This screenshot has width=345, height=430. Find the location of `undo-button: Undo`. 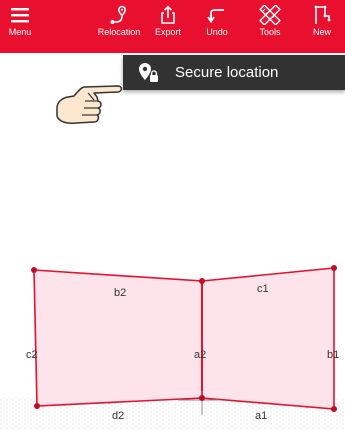

undo-button: Undo is located at coordinates (217, 26).